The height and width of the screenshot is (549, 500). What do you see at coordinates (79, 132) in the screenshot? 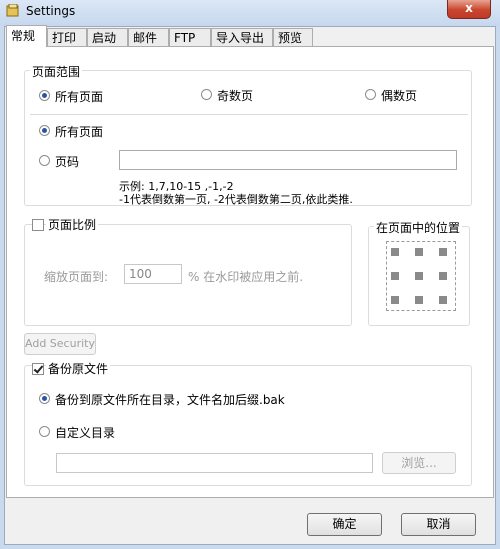
I see `all-pages-label: 所有页面` at bounding box center [79, 132].